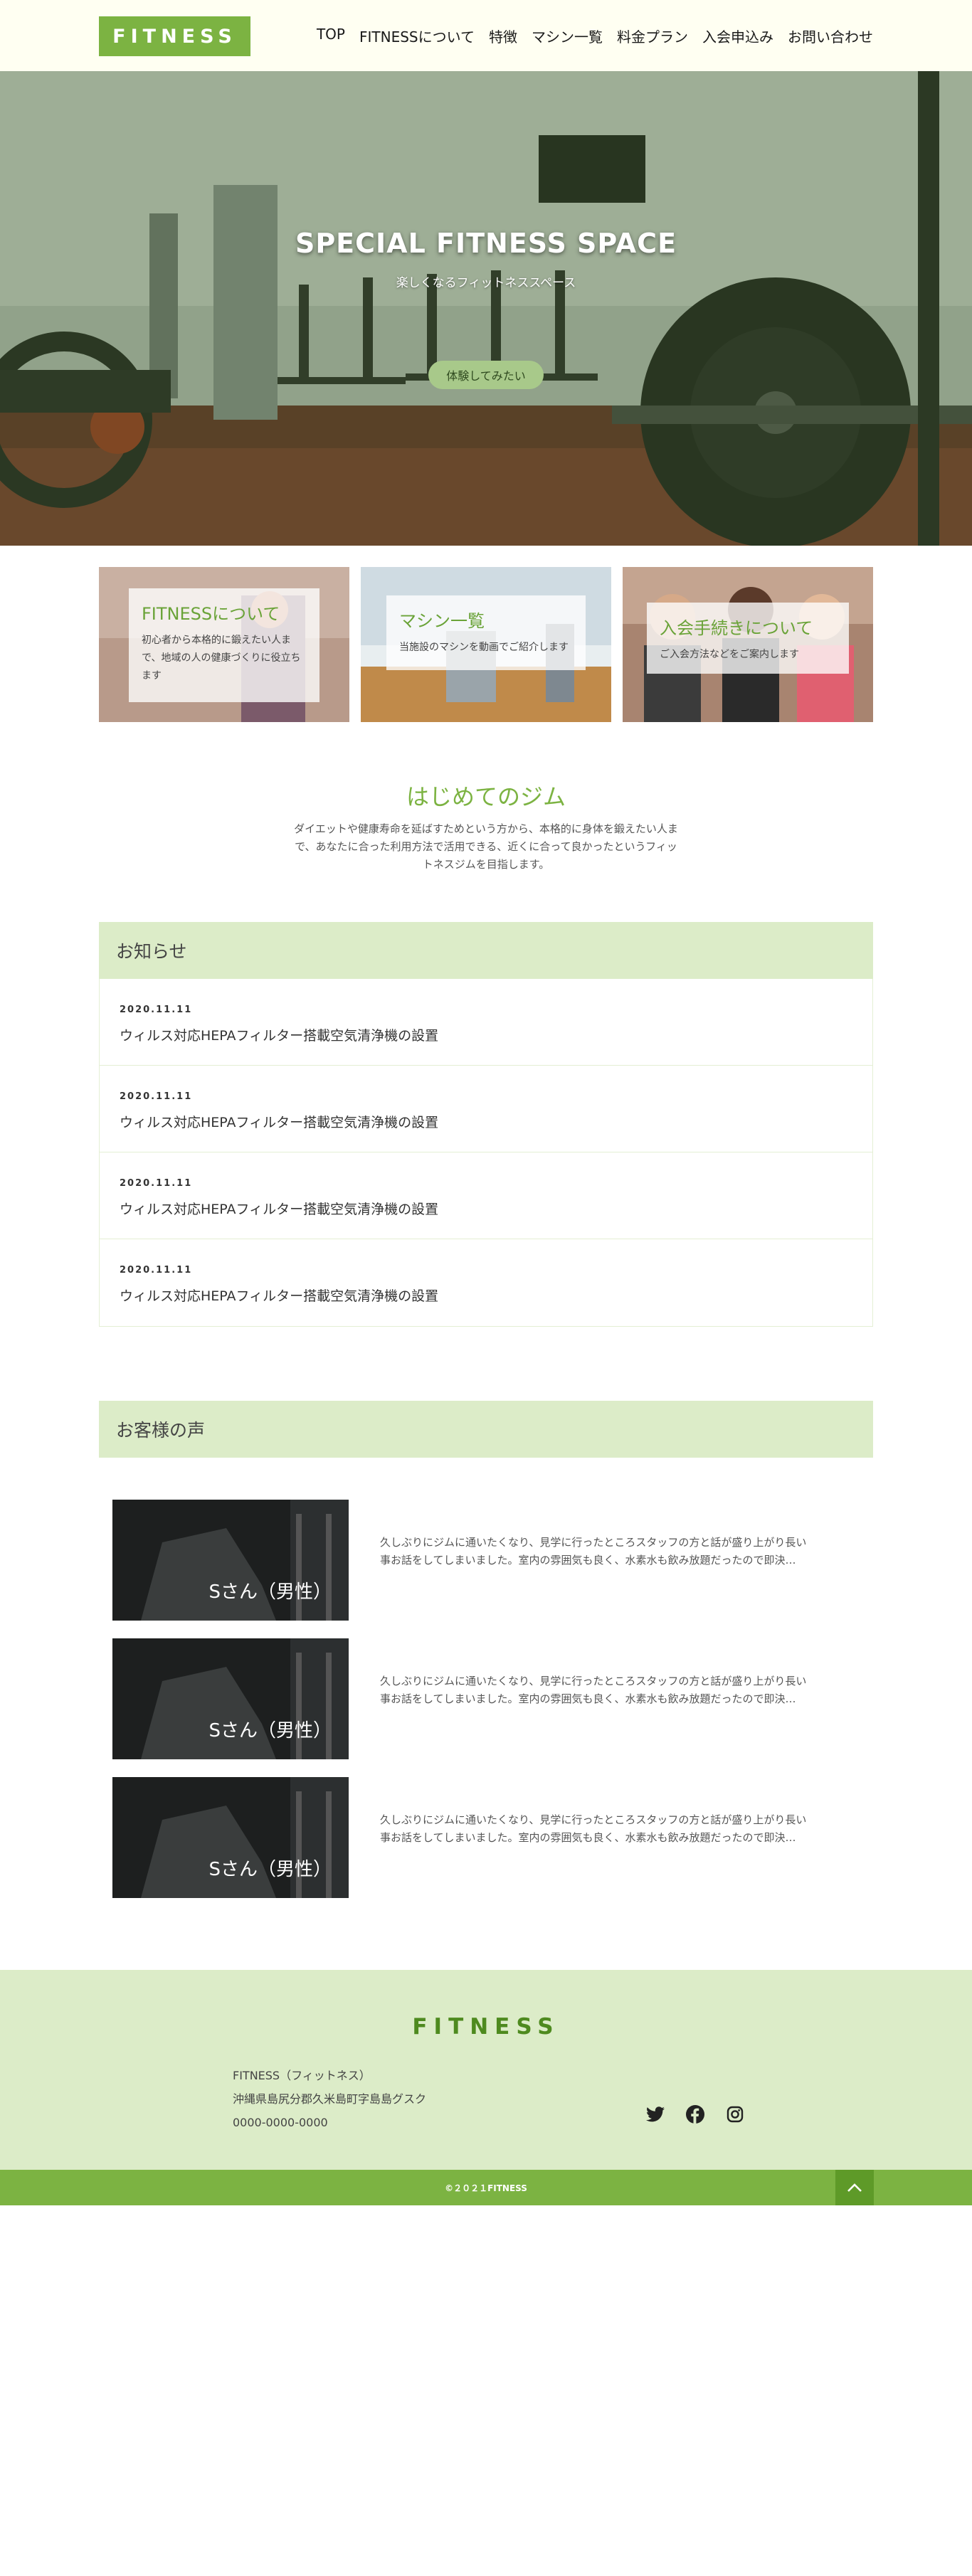  Describe the element at coordinates (652, 36) in the screenshot. I see `nav-item-pricing: 料金プラン` at that location.